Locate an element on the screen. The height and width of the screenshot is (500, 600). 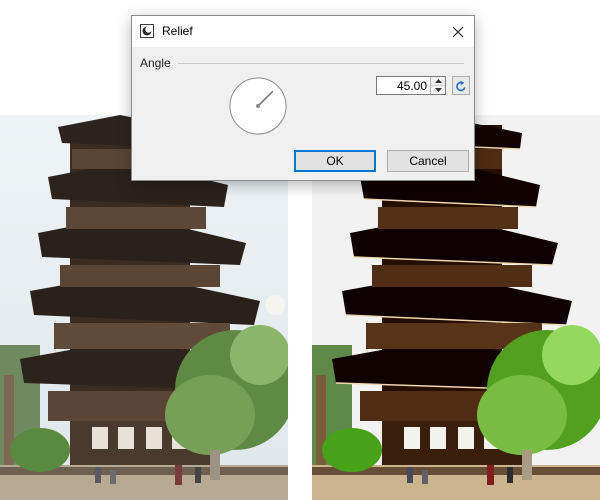
angle-spin-buttons is located at coordinates (437, 85).